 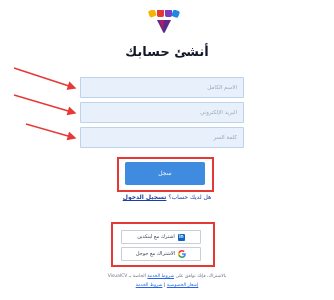 I want to click on page-title: أنشئ حسابك, so click(x=167, y=52).